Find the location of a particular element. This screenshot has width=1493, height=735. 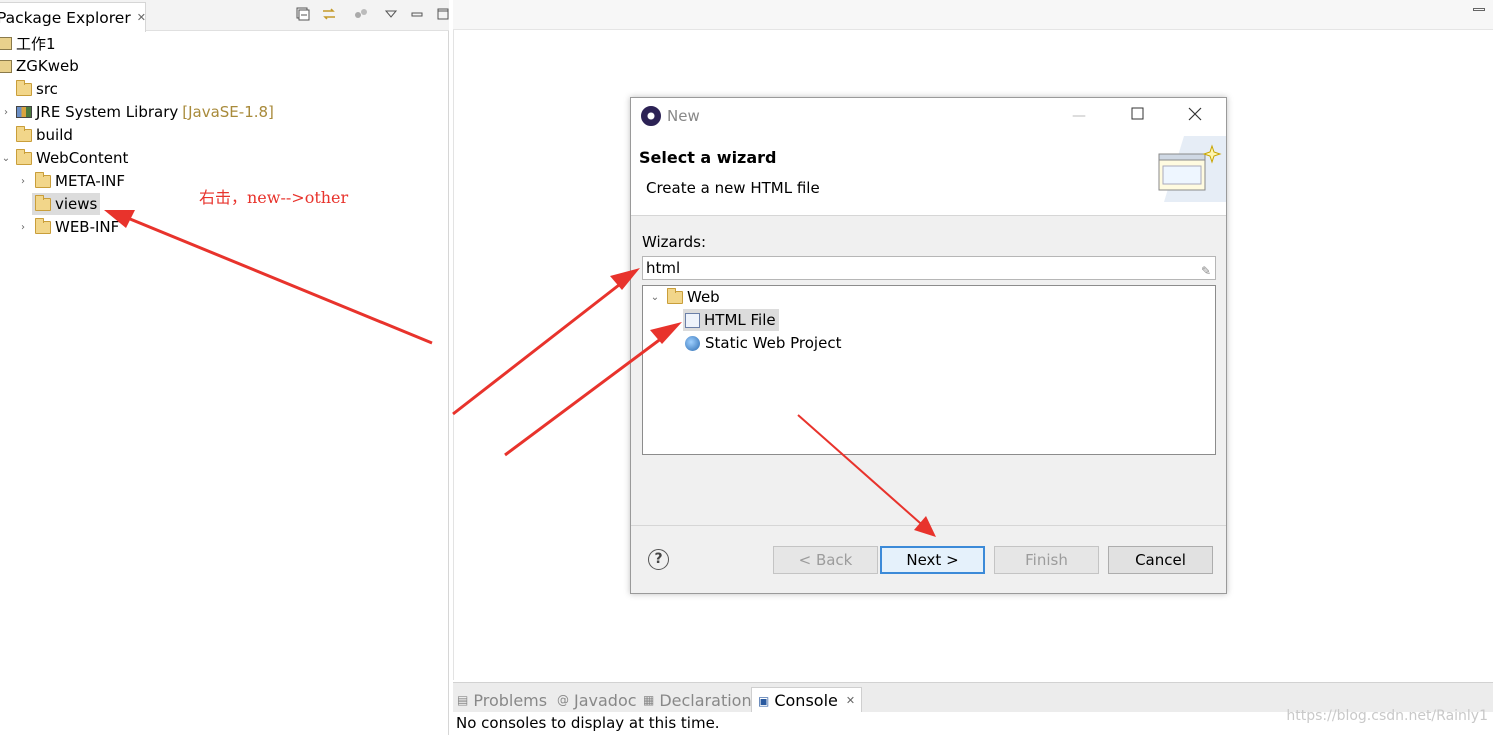

tree-item-label: JRE System Library is located at coordinates (107, 112).